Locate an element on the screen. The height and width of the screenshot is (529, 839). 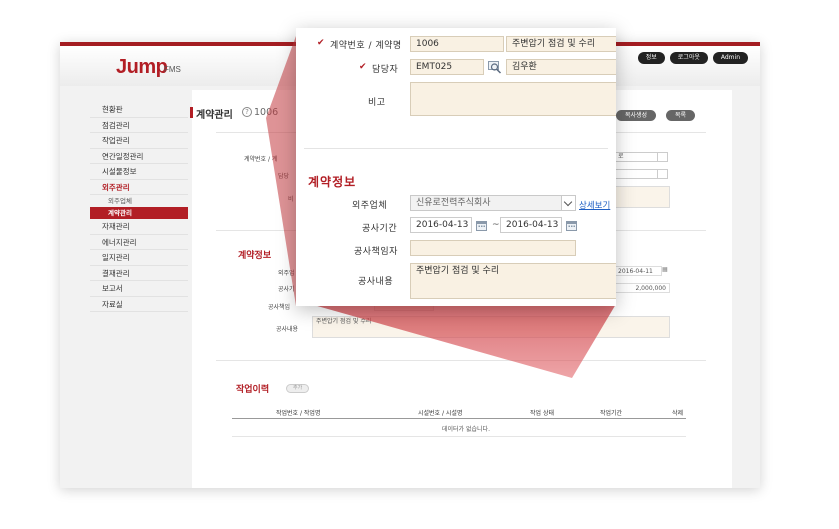
bg-section-title: 계약정보 is located at coordinates (255, 256).